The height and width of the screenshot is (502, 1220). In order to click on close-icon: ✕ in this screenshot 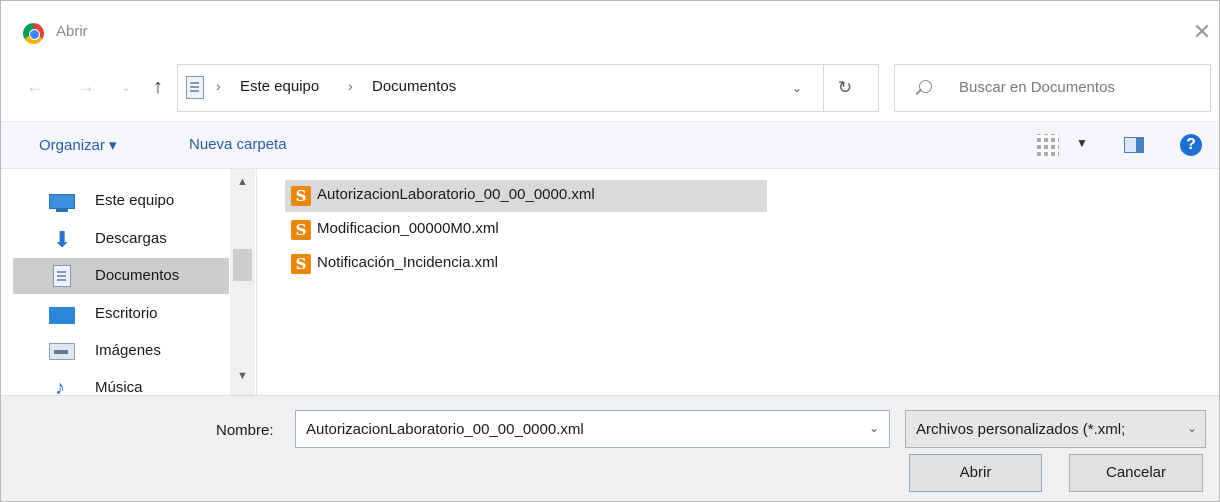, I will do `click(1202, 31)`.